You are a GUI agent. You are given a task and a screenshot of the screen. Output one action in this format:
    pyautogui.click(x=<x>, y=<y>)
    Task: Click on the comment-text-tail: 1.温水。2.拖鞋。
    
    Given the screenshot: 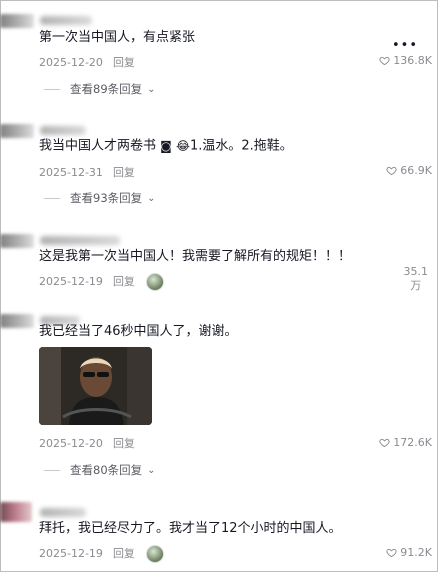 What is the action you would take?
    pyautogui.click(x=241, y=146)
    